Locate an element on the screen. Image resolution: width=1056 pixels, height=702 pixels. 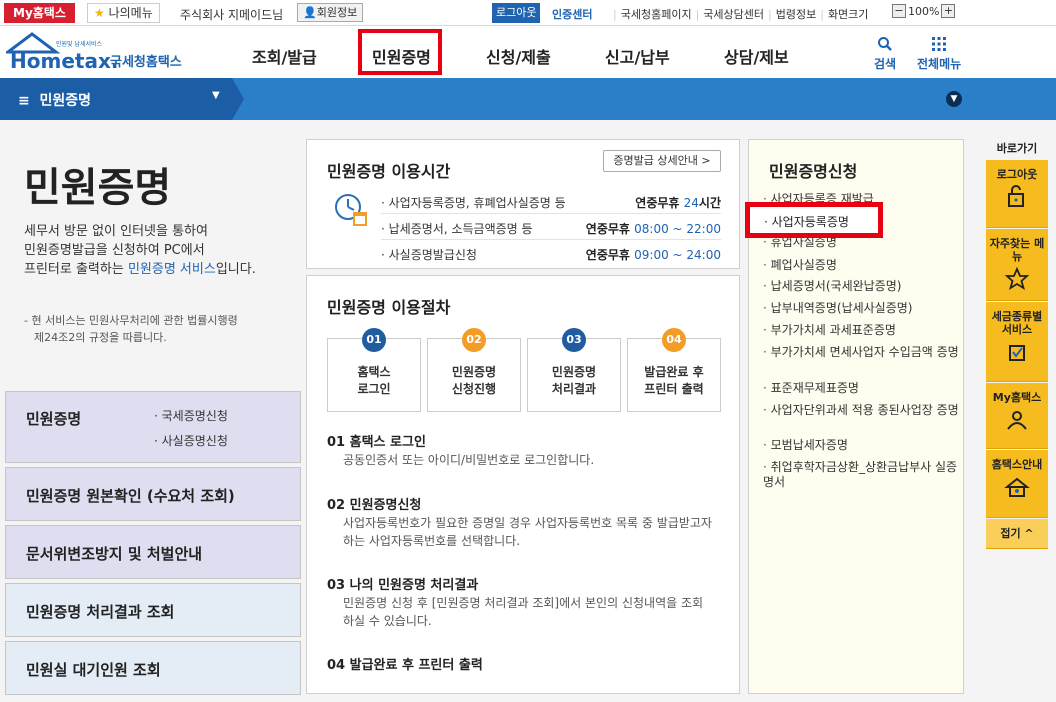
forgery-prevention-button: 문서위변조방지 및 처벌안내 is located at coordinates (153, 552).